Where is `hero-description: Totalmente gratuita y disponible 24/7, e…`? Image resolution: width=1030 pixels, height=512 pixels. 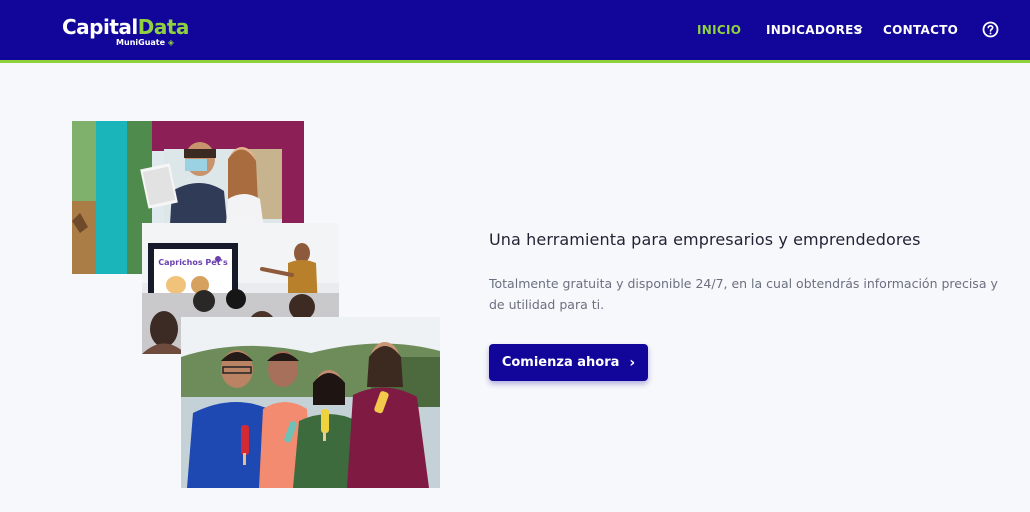 hero-description: Totalmente gratuita y disponible 24/7, e… is located at coordinates (743, 294).